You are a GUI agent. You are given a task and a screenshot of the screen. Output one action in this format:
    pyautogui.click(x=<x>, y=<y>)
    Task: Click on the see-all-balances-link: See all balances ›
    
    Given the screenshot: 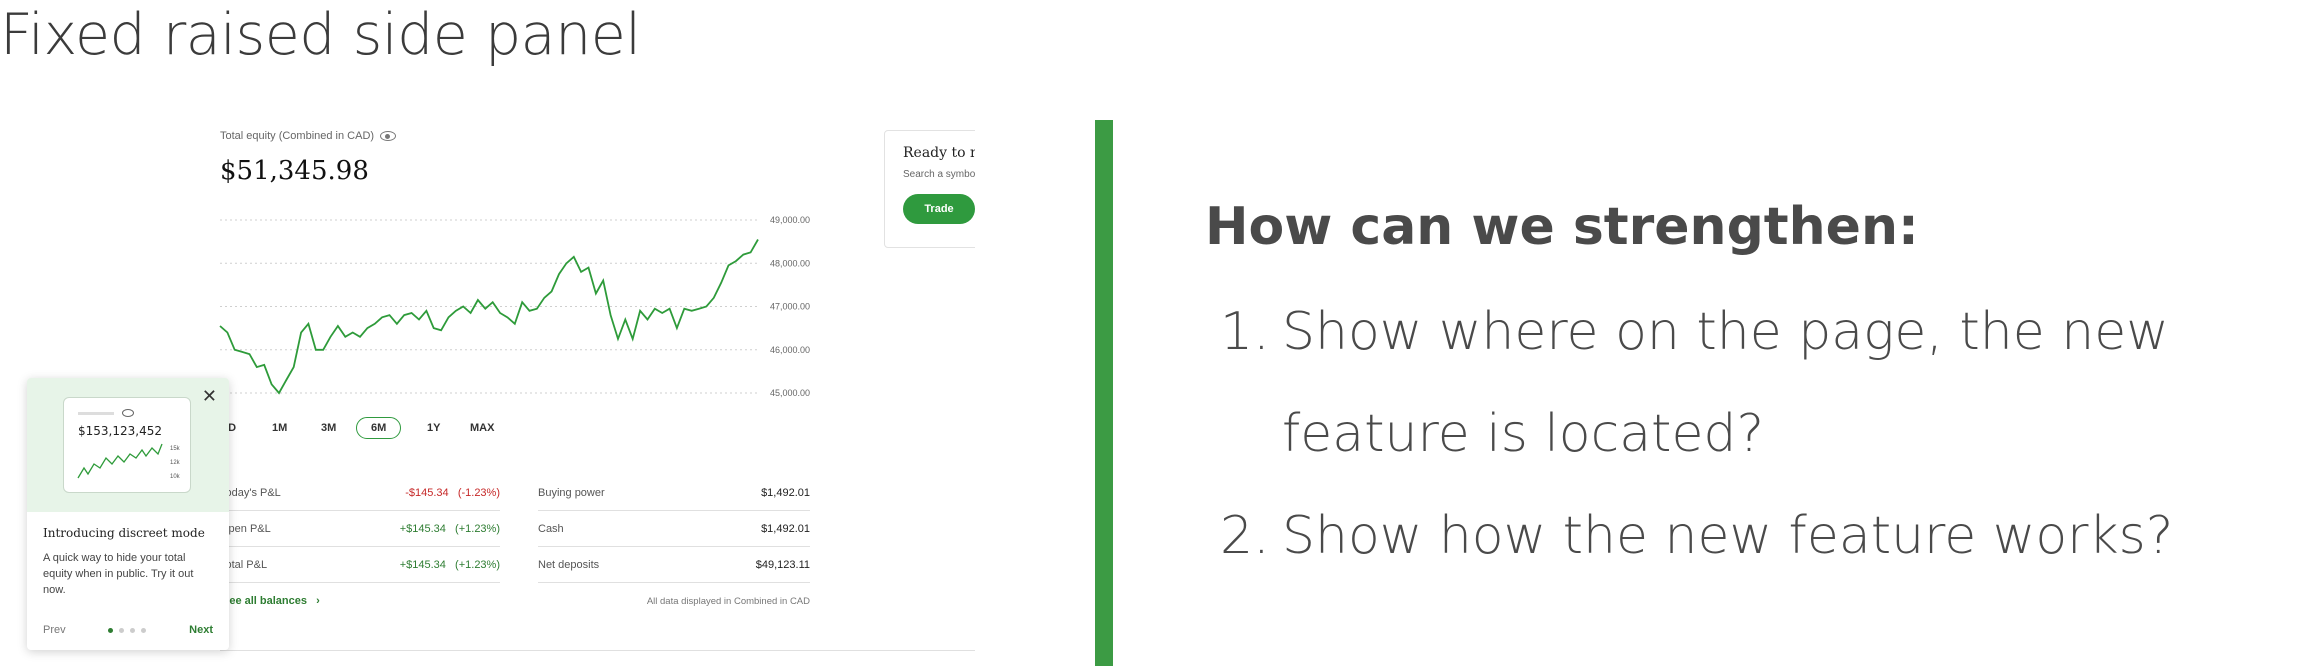 What is the action you would take?
    pyautogui.click(x=271, y=601)
    